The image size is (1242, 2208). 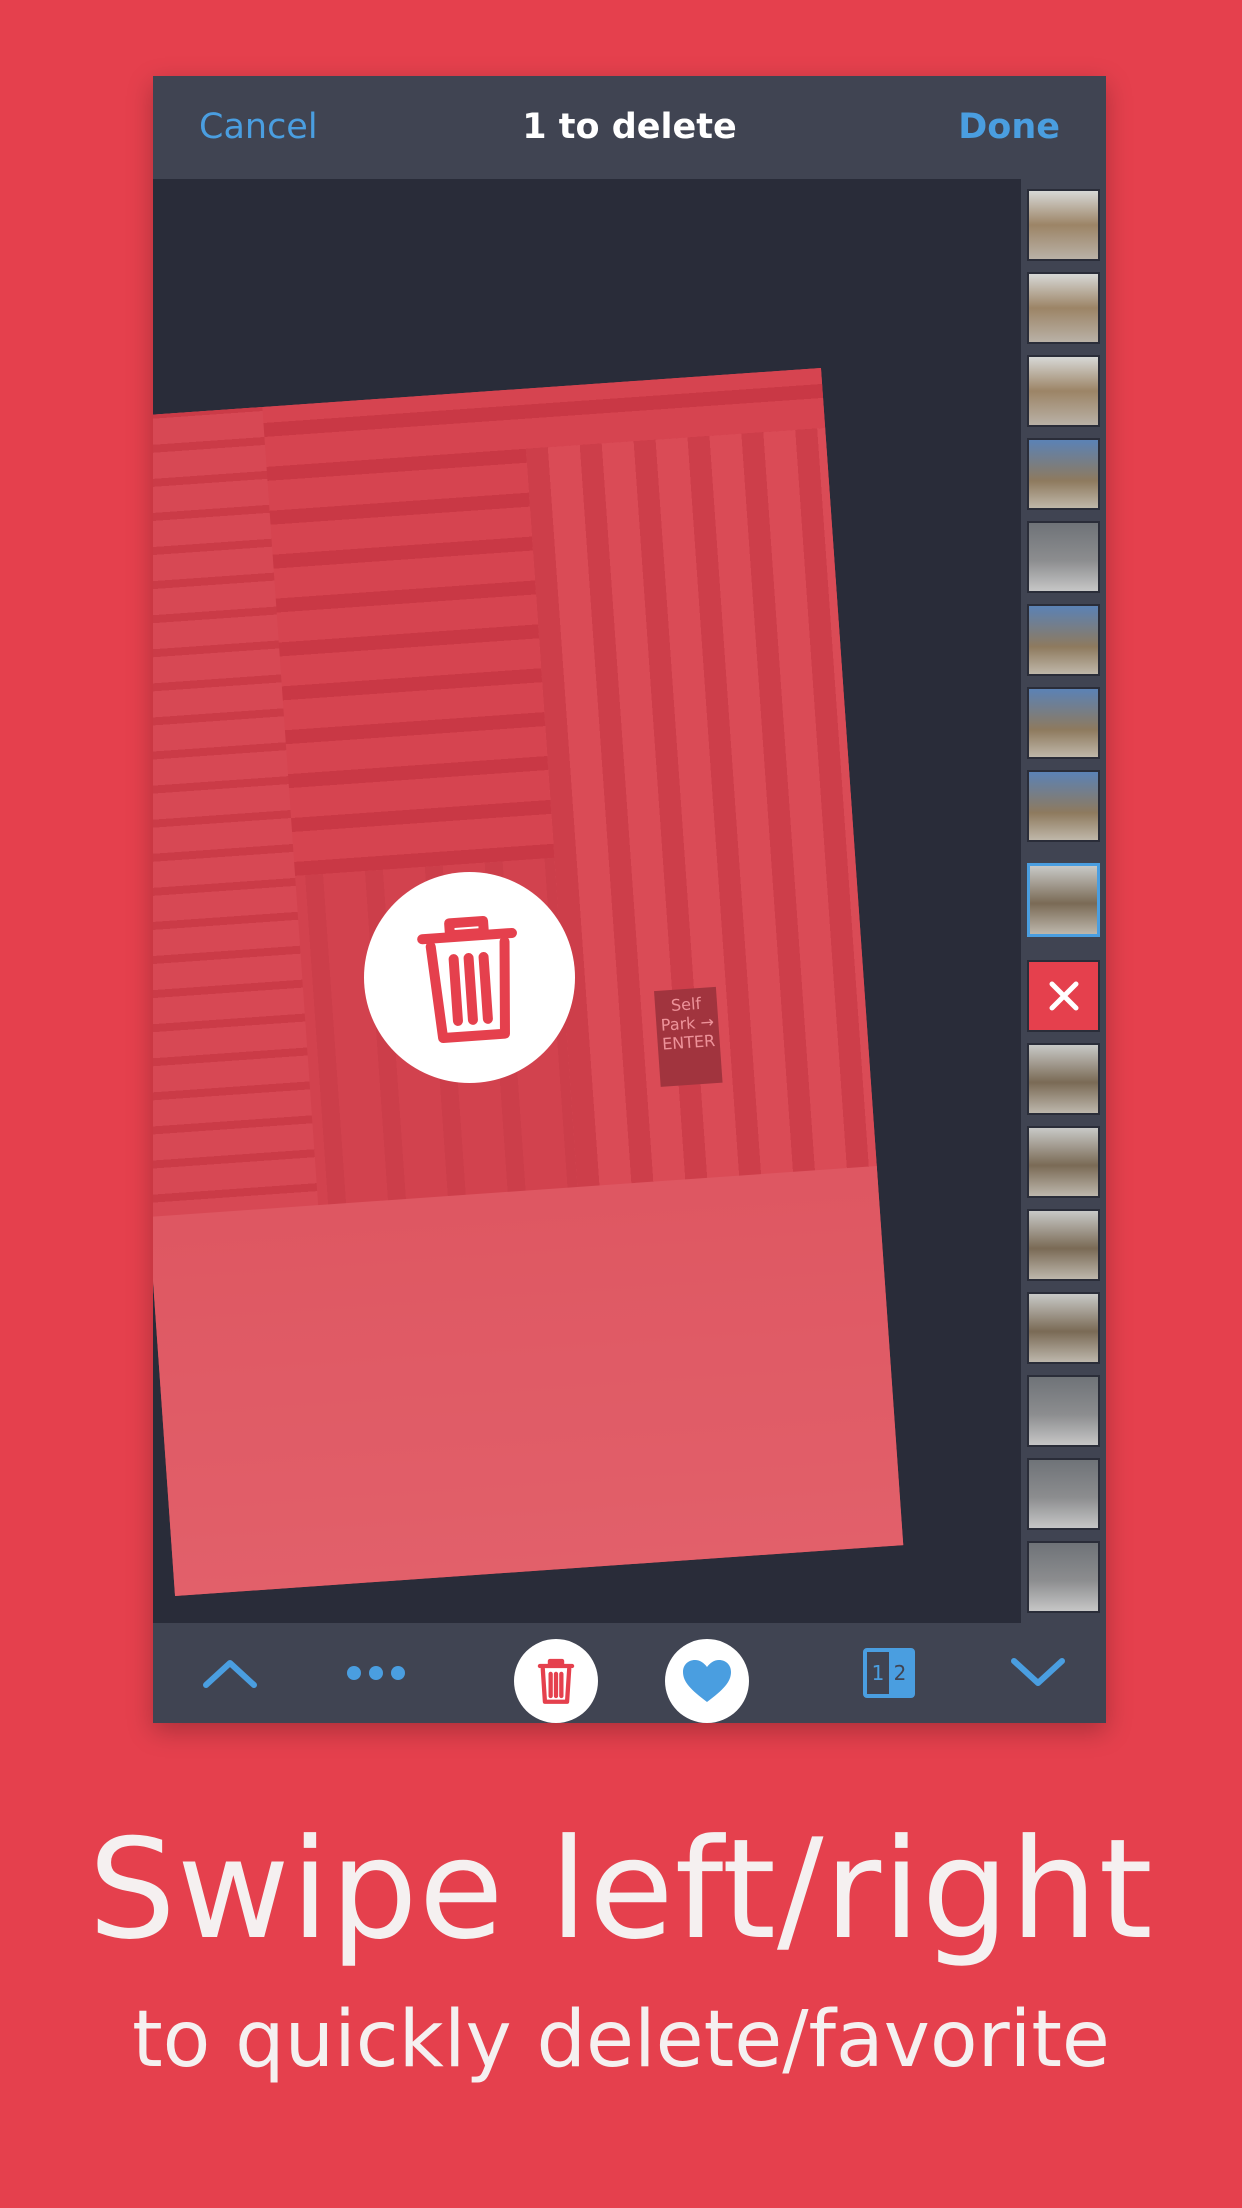 What do you see at coordinates (621, 2040) in the screenshot?
I see `marketing-subline: to quickly delete/favorite` at bounding box center [621, 2040].